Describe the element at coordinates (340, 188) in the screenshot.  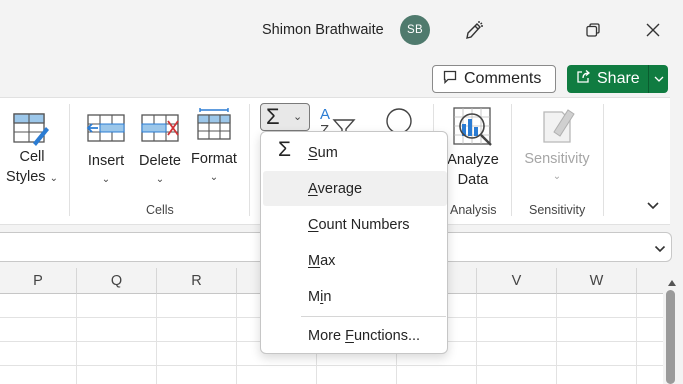
I see `average-label: verage` at that location.